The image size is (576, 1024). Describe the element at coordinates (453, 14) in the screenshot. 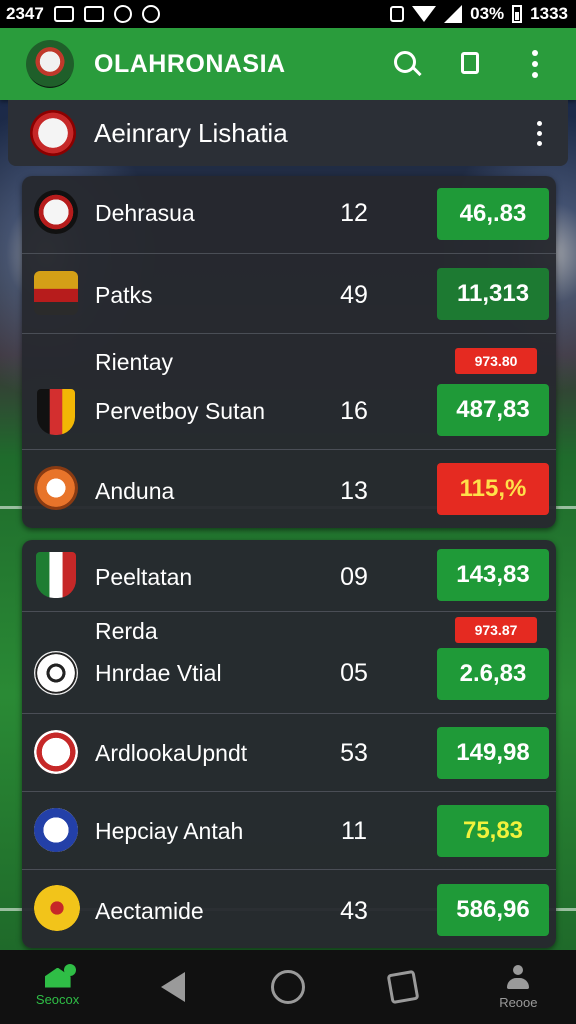

I see `signal-icon` at that location.